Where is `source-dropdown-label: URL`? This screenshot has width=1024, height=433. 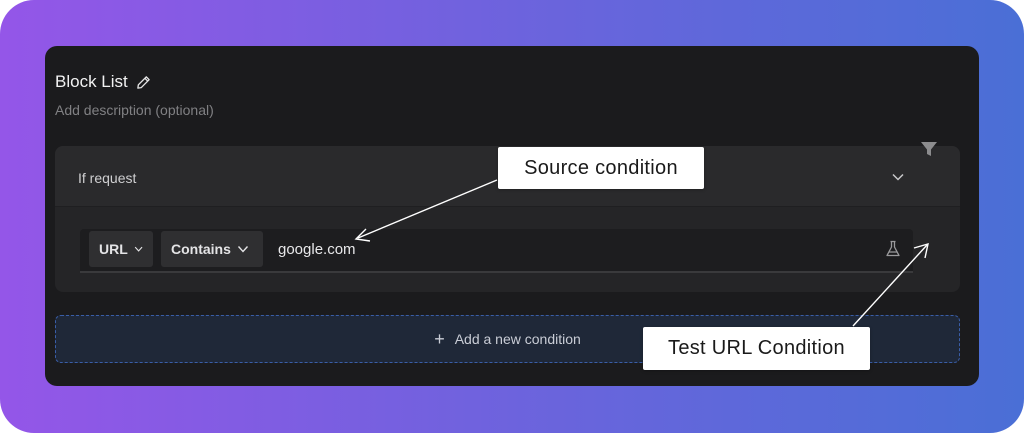 source-dropdown-label: URL is located at coordinates (113, 249).